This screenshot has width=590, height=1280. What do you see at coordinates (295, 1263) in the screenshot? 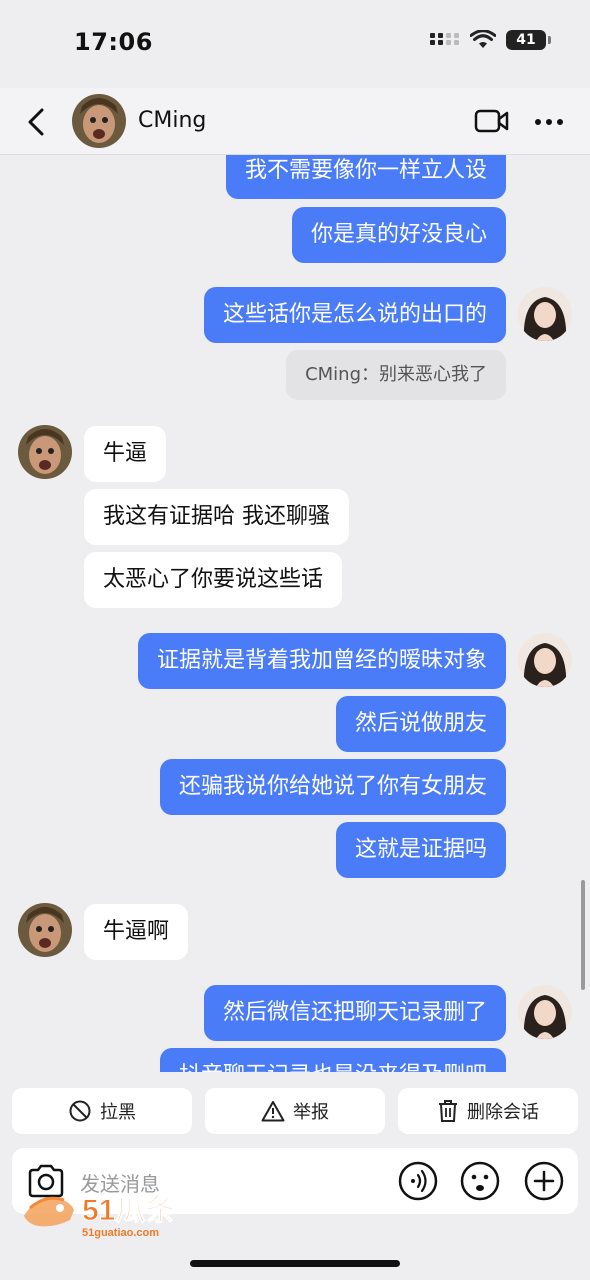
I see `home-indicator` at bounding box center [295, 1263].